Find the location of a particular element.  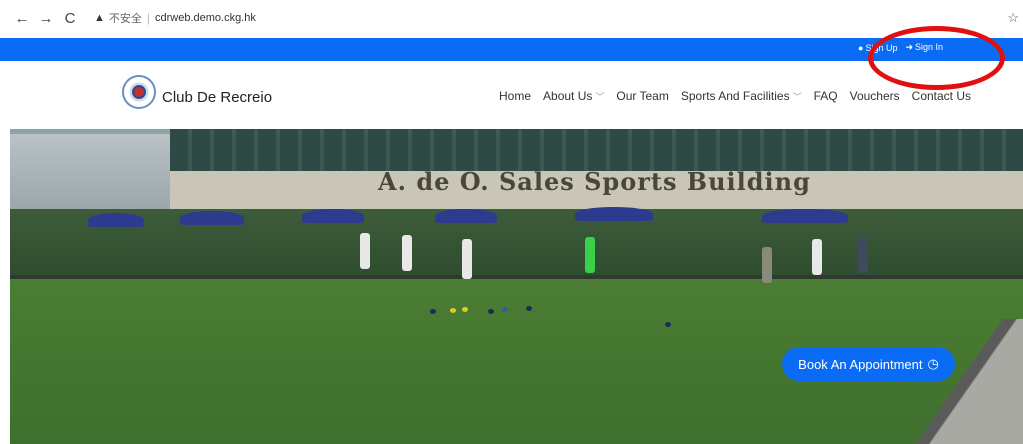

nav-vouchers: Vouchers is located at coordinates (875, 96).